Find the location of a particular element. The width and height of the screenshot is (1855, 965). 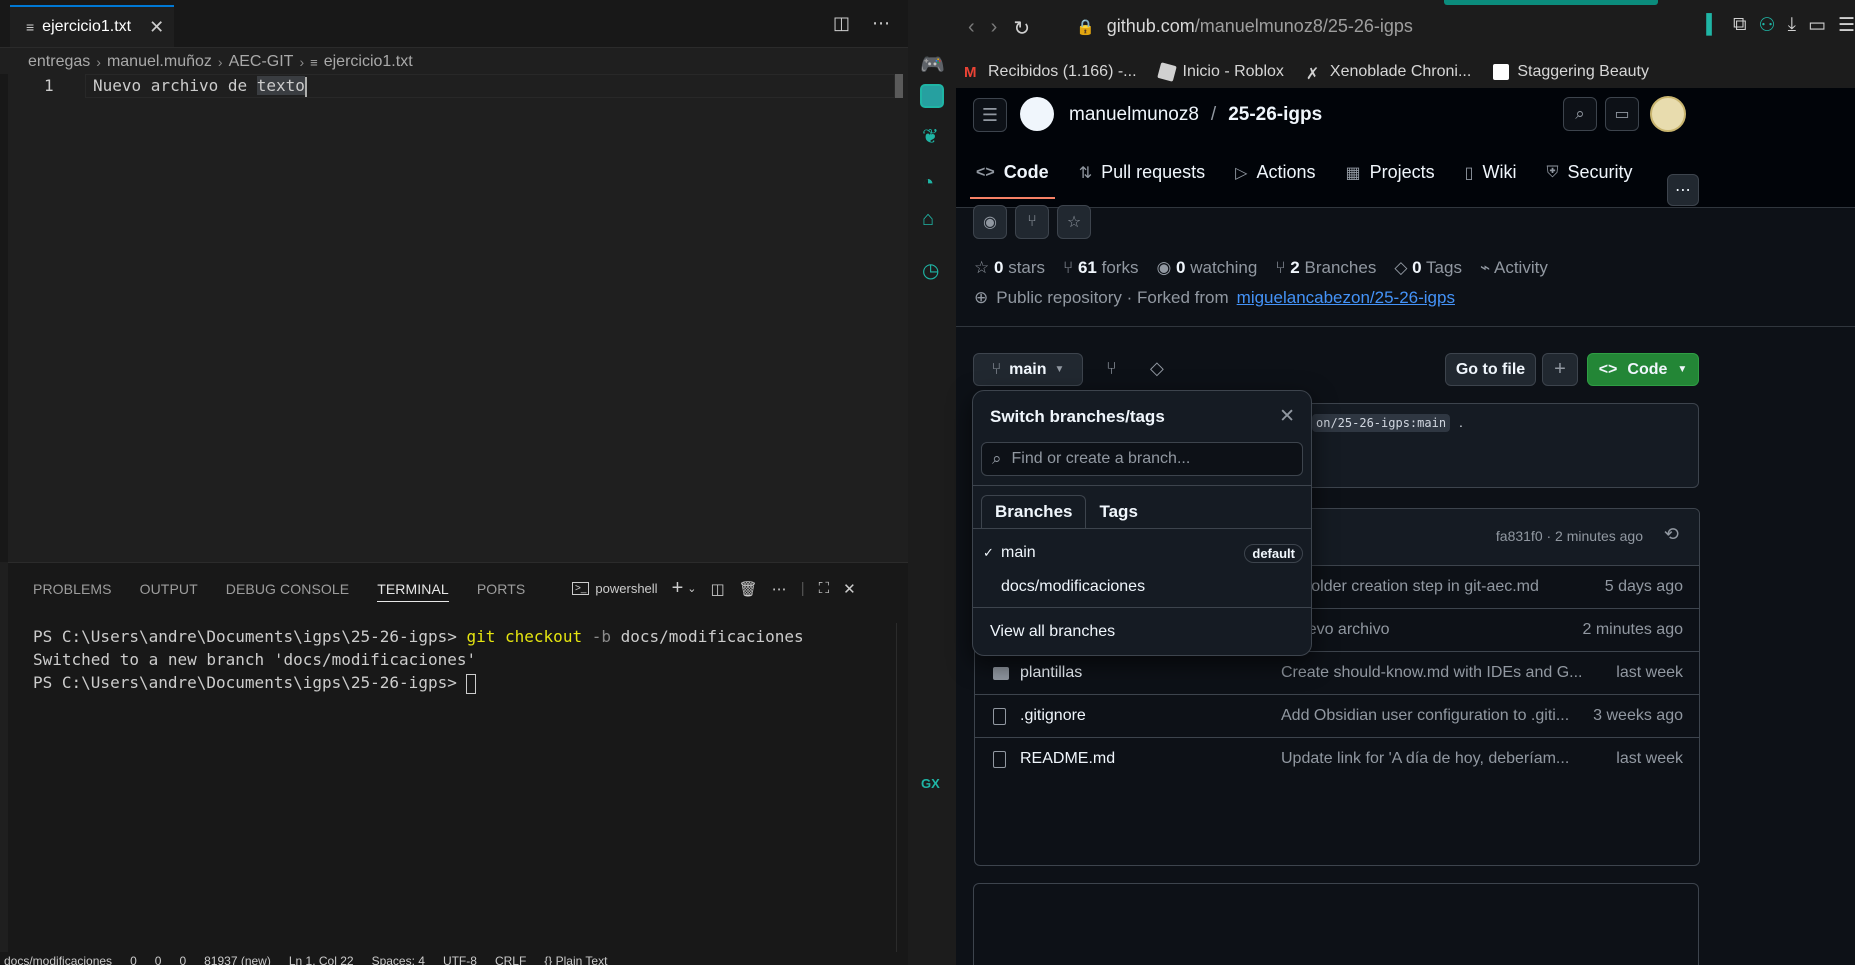

history-icon: ⟲ is located at coordinates (1671, 534).